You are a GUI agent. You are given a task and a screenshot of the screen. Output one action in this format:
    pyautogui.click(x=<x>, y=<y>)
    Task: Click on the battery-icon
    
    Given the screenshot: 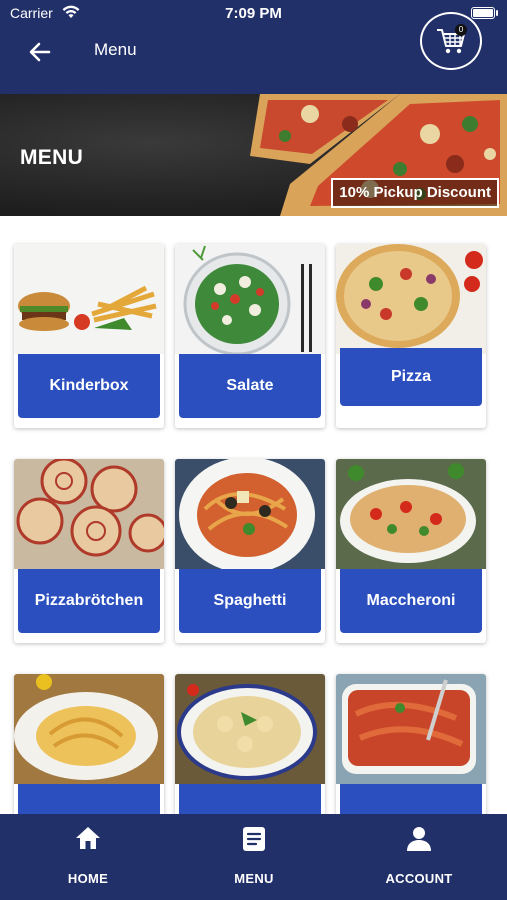 What is the action you would take?
    pyautogui.click(x=483, y=13)
    